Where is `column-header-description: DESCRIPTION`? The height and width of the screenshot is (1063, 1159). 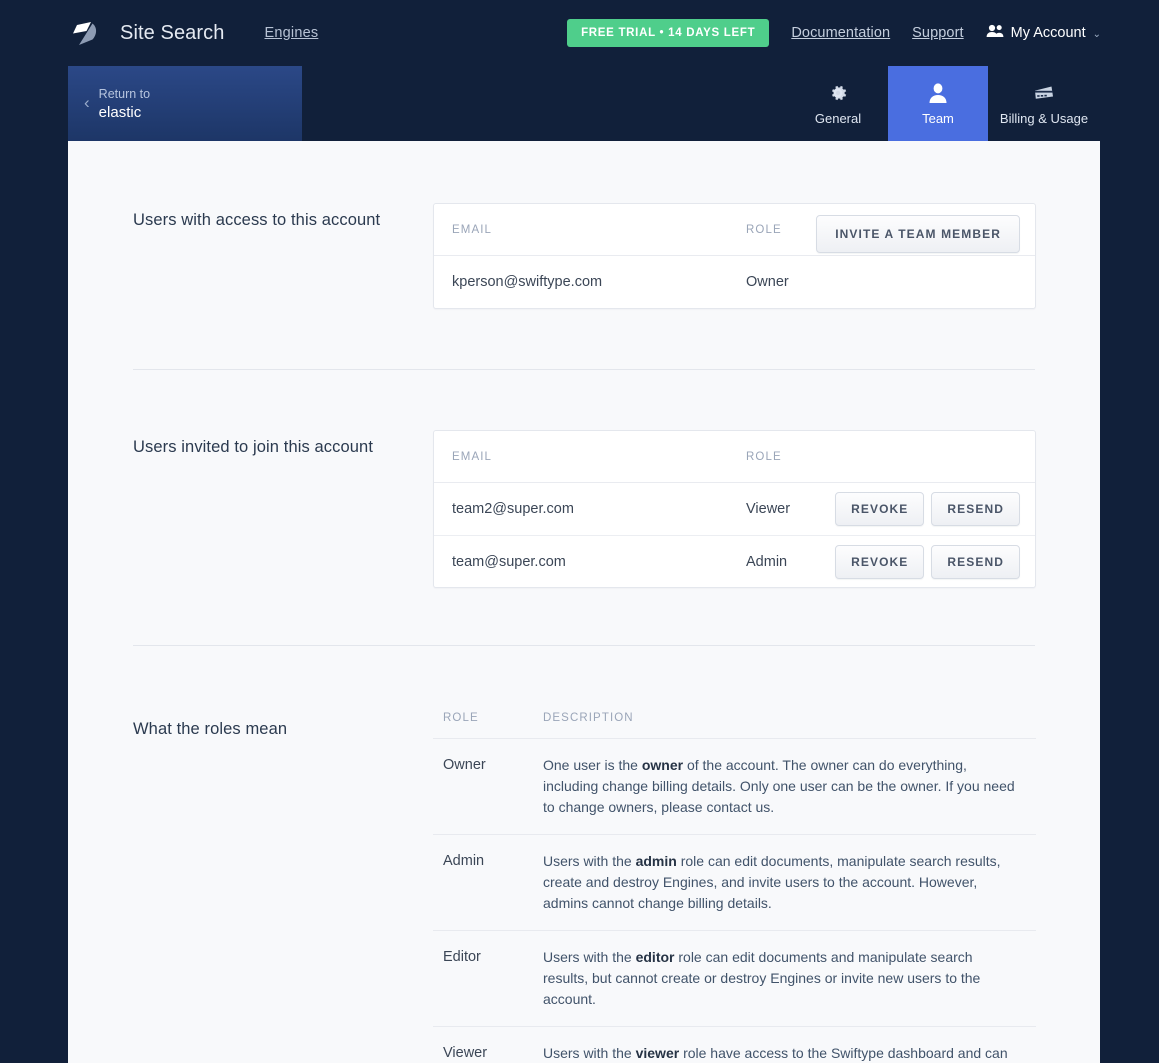
column-header-description: DESCRIPTION is located at coordinates (588, 718).